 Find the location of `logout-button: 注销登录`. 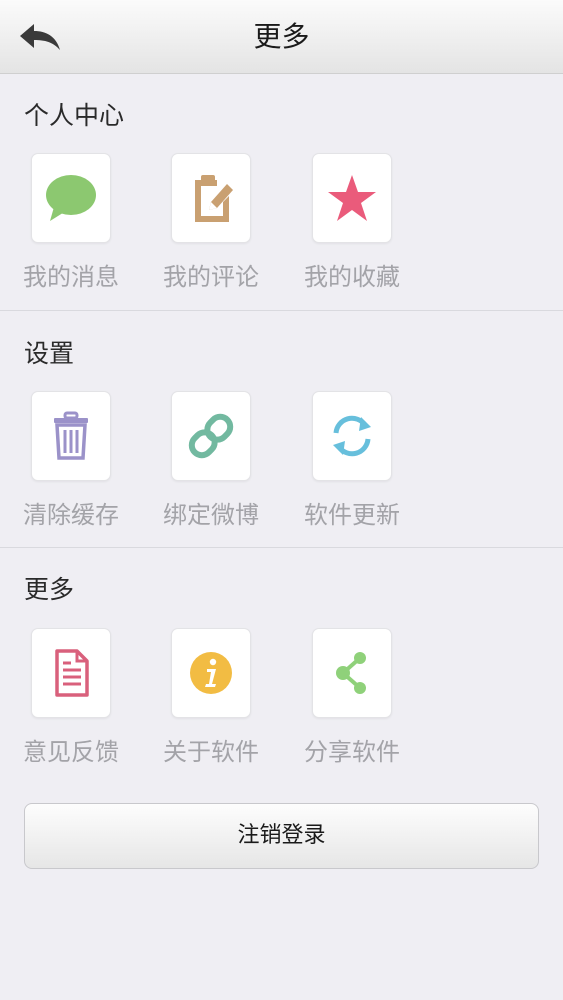

logout-button: 注销登录 is located at coordinates (281, 836).